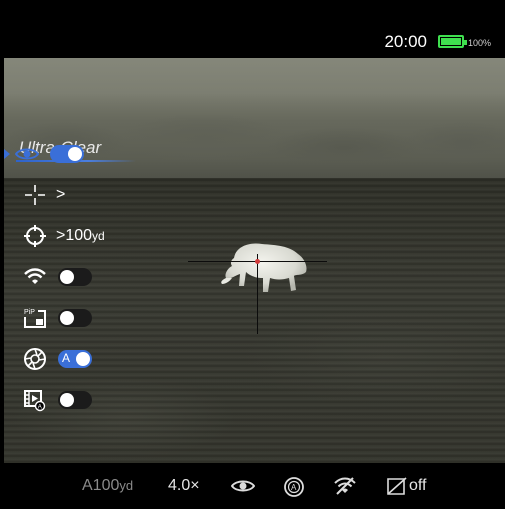 This screenshot has width=505, height=509. Describe the element at coordinates (101, 485) in the screenshot. I see `range-value: A100` at that location.